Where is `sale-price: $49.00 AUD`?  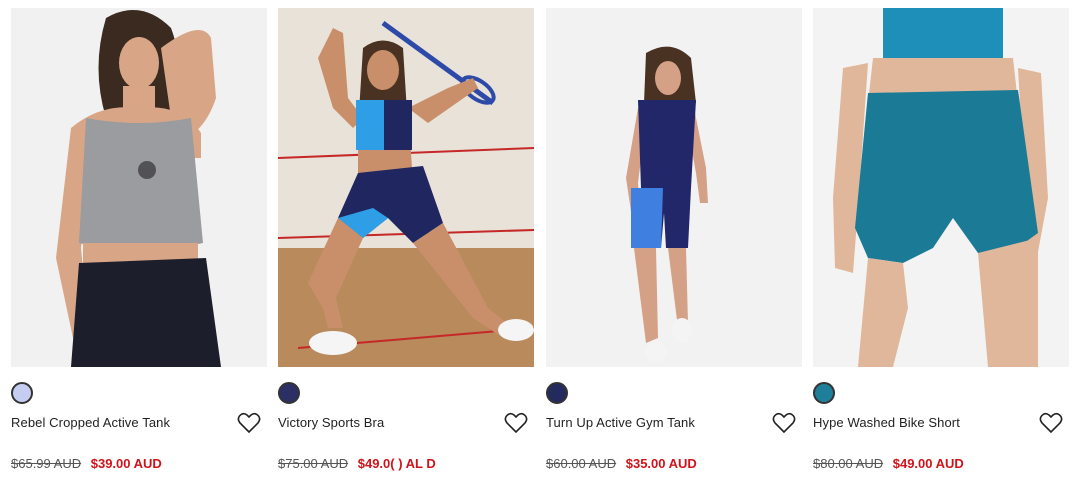
sale-price: $49.00 AUD is located at coordinates (928, 463).